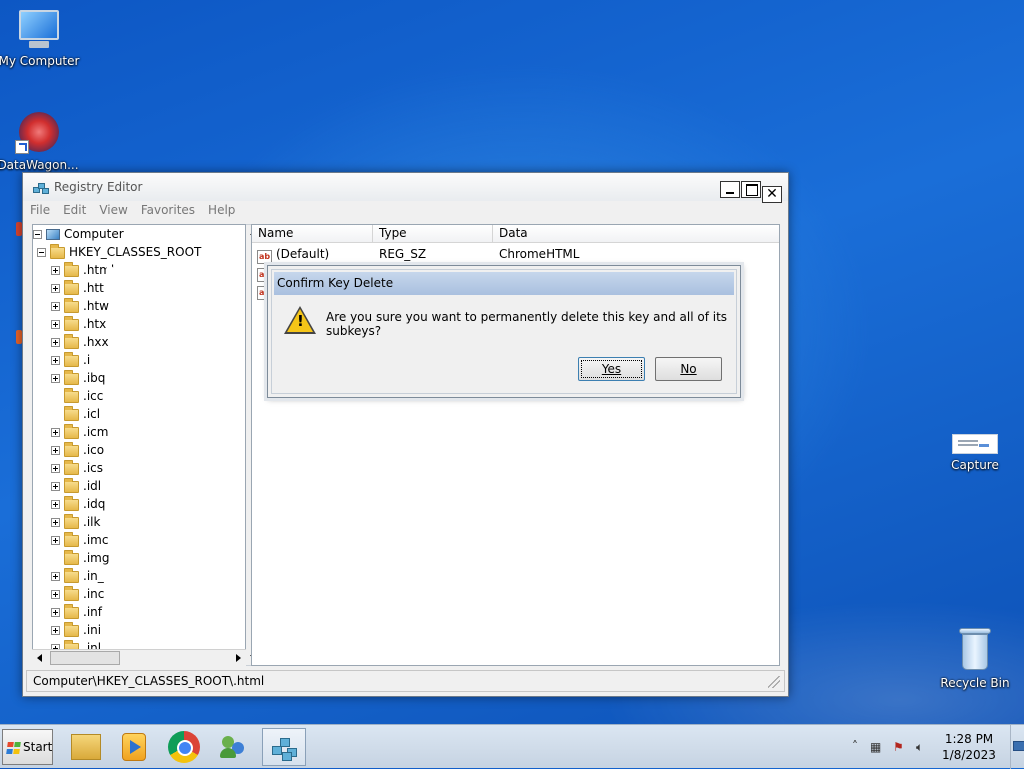 The image size is (1024, 769). Describe the element at coordinates (504, 283) in the screenshot. I see `dialog-title: Confirm Key Delete` at that location.